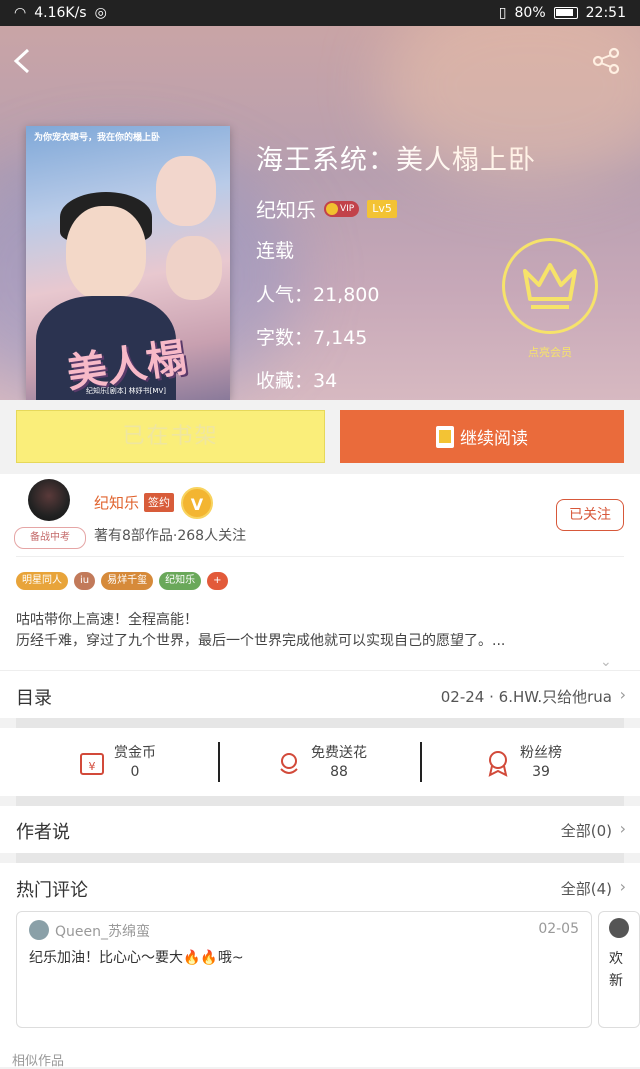 This screenshot has width=640, height=1069. Describe the element at coordinates (606, 61) in the screenshot. I see `share-icon` at that location.